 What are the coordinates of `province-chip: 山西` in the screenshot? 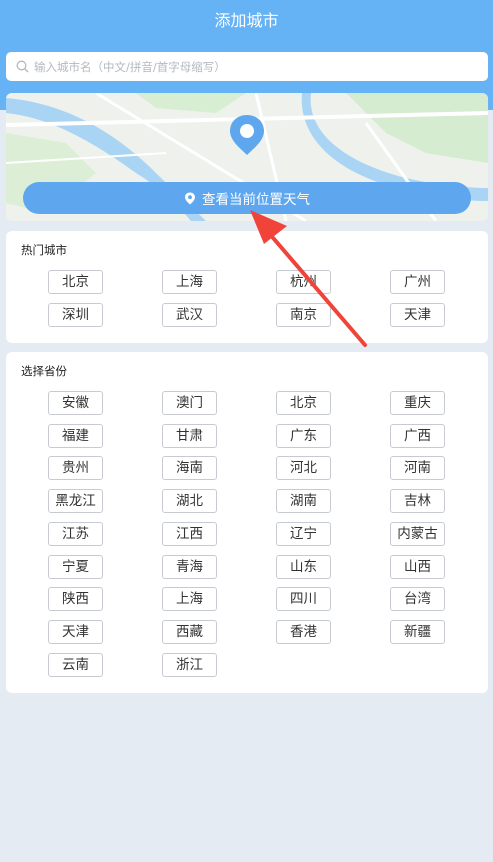 It's located at (417, 566).